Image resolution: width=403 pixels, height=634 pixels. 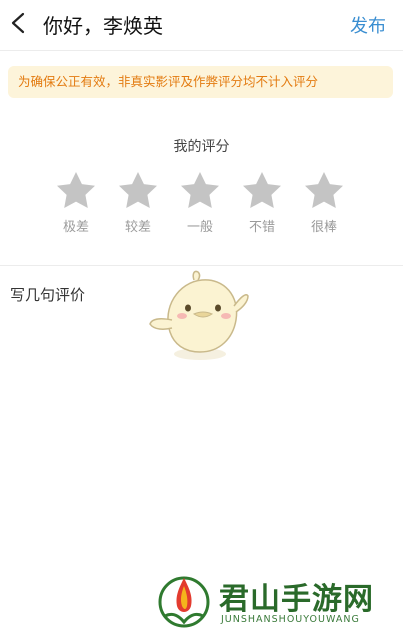 I want to click on publish-button: 发布, so click(x=368, y=25).